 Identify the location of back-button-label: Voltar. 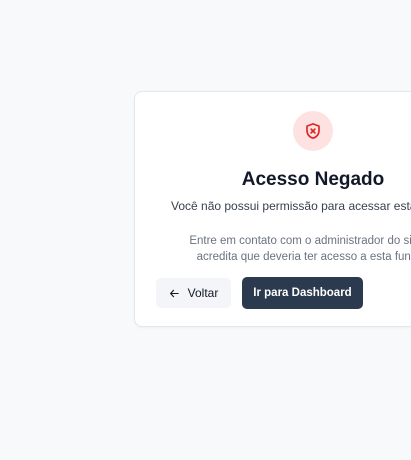
(203, 293).